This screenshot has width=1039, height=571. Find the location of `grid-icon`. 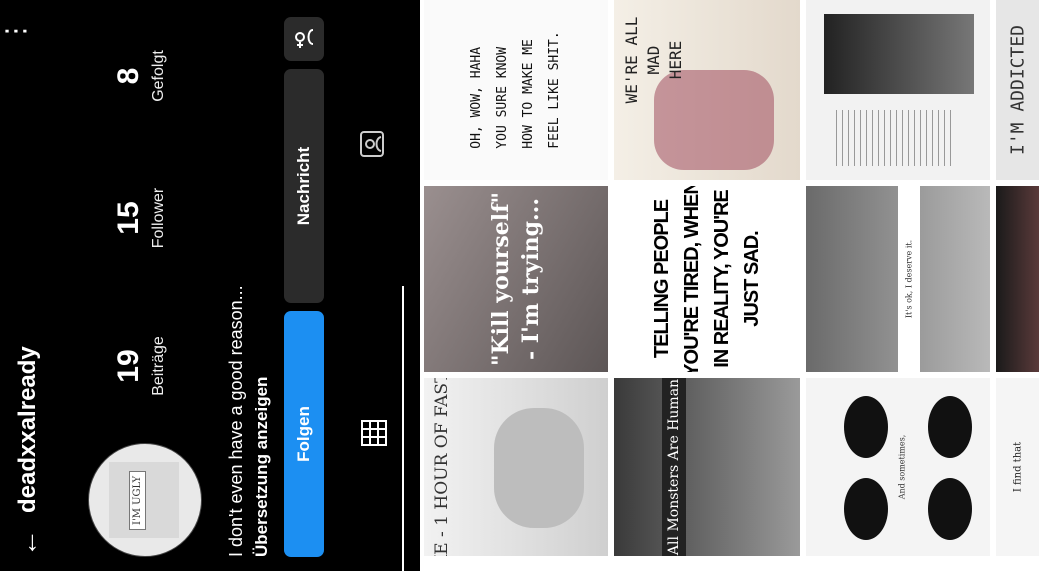

grid-icon is located at coordinates (374, 433).